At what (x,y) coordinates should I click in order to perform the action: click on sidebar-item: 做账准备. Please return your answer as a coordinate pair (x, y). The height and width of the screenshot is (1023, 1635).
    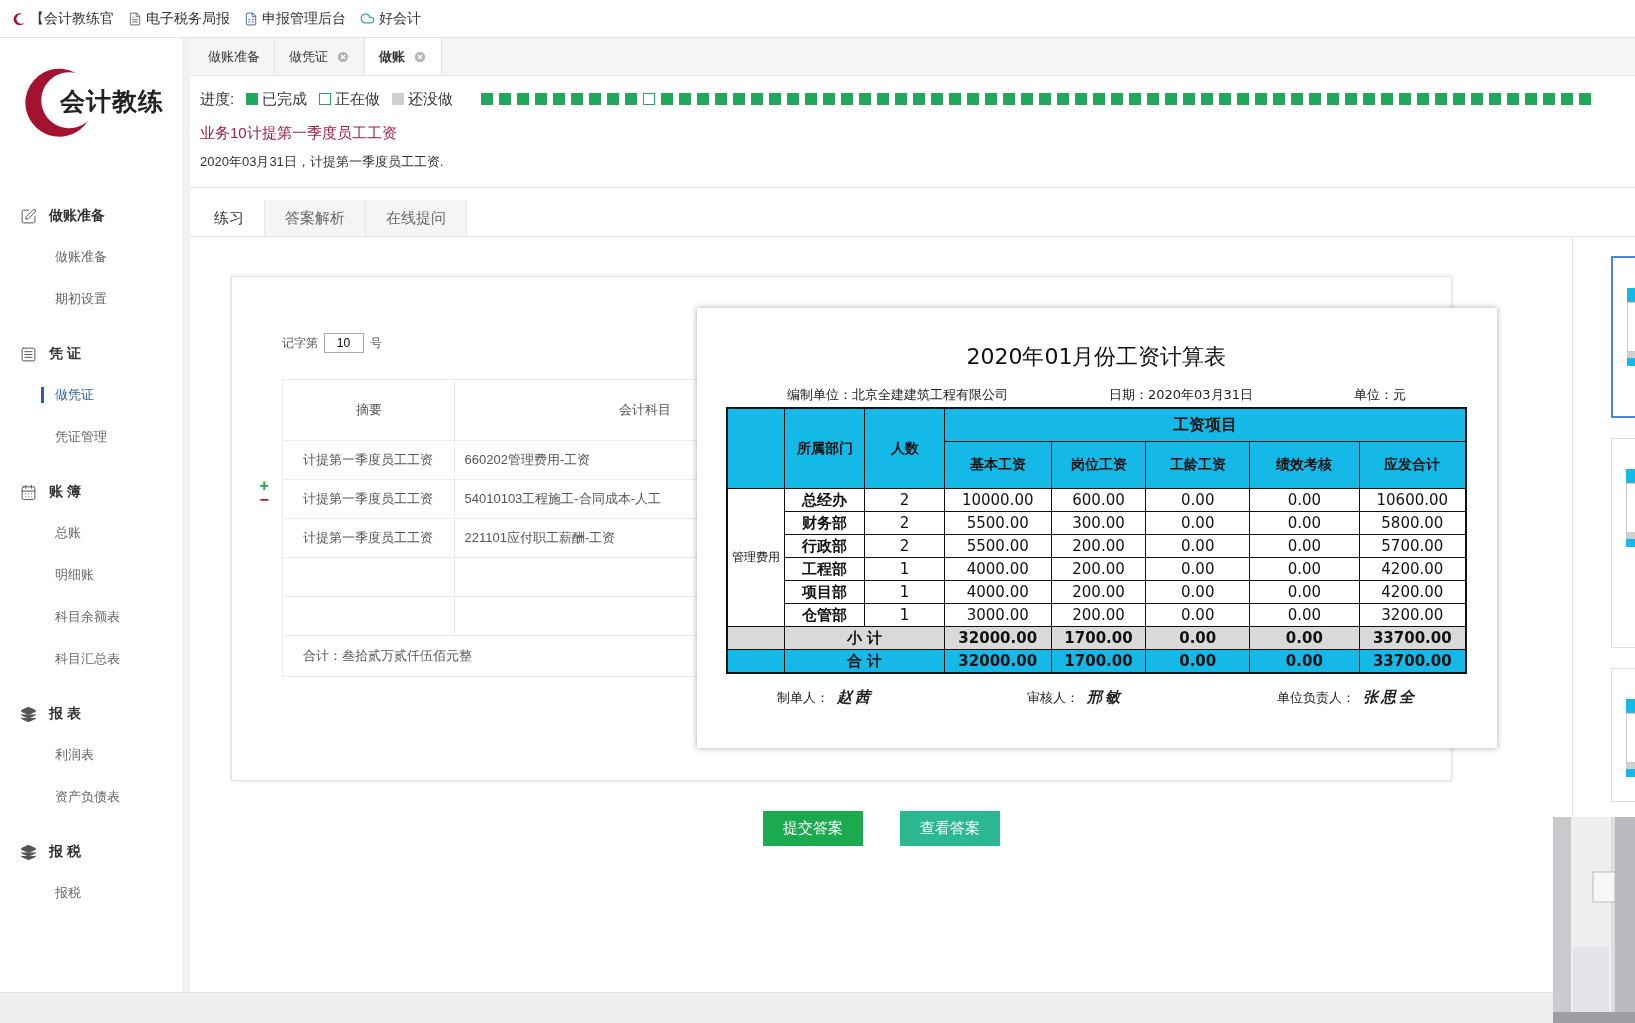
    Looking at the image, I should click on (91, 257).